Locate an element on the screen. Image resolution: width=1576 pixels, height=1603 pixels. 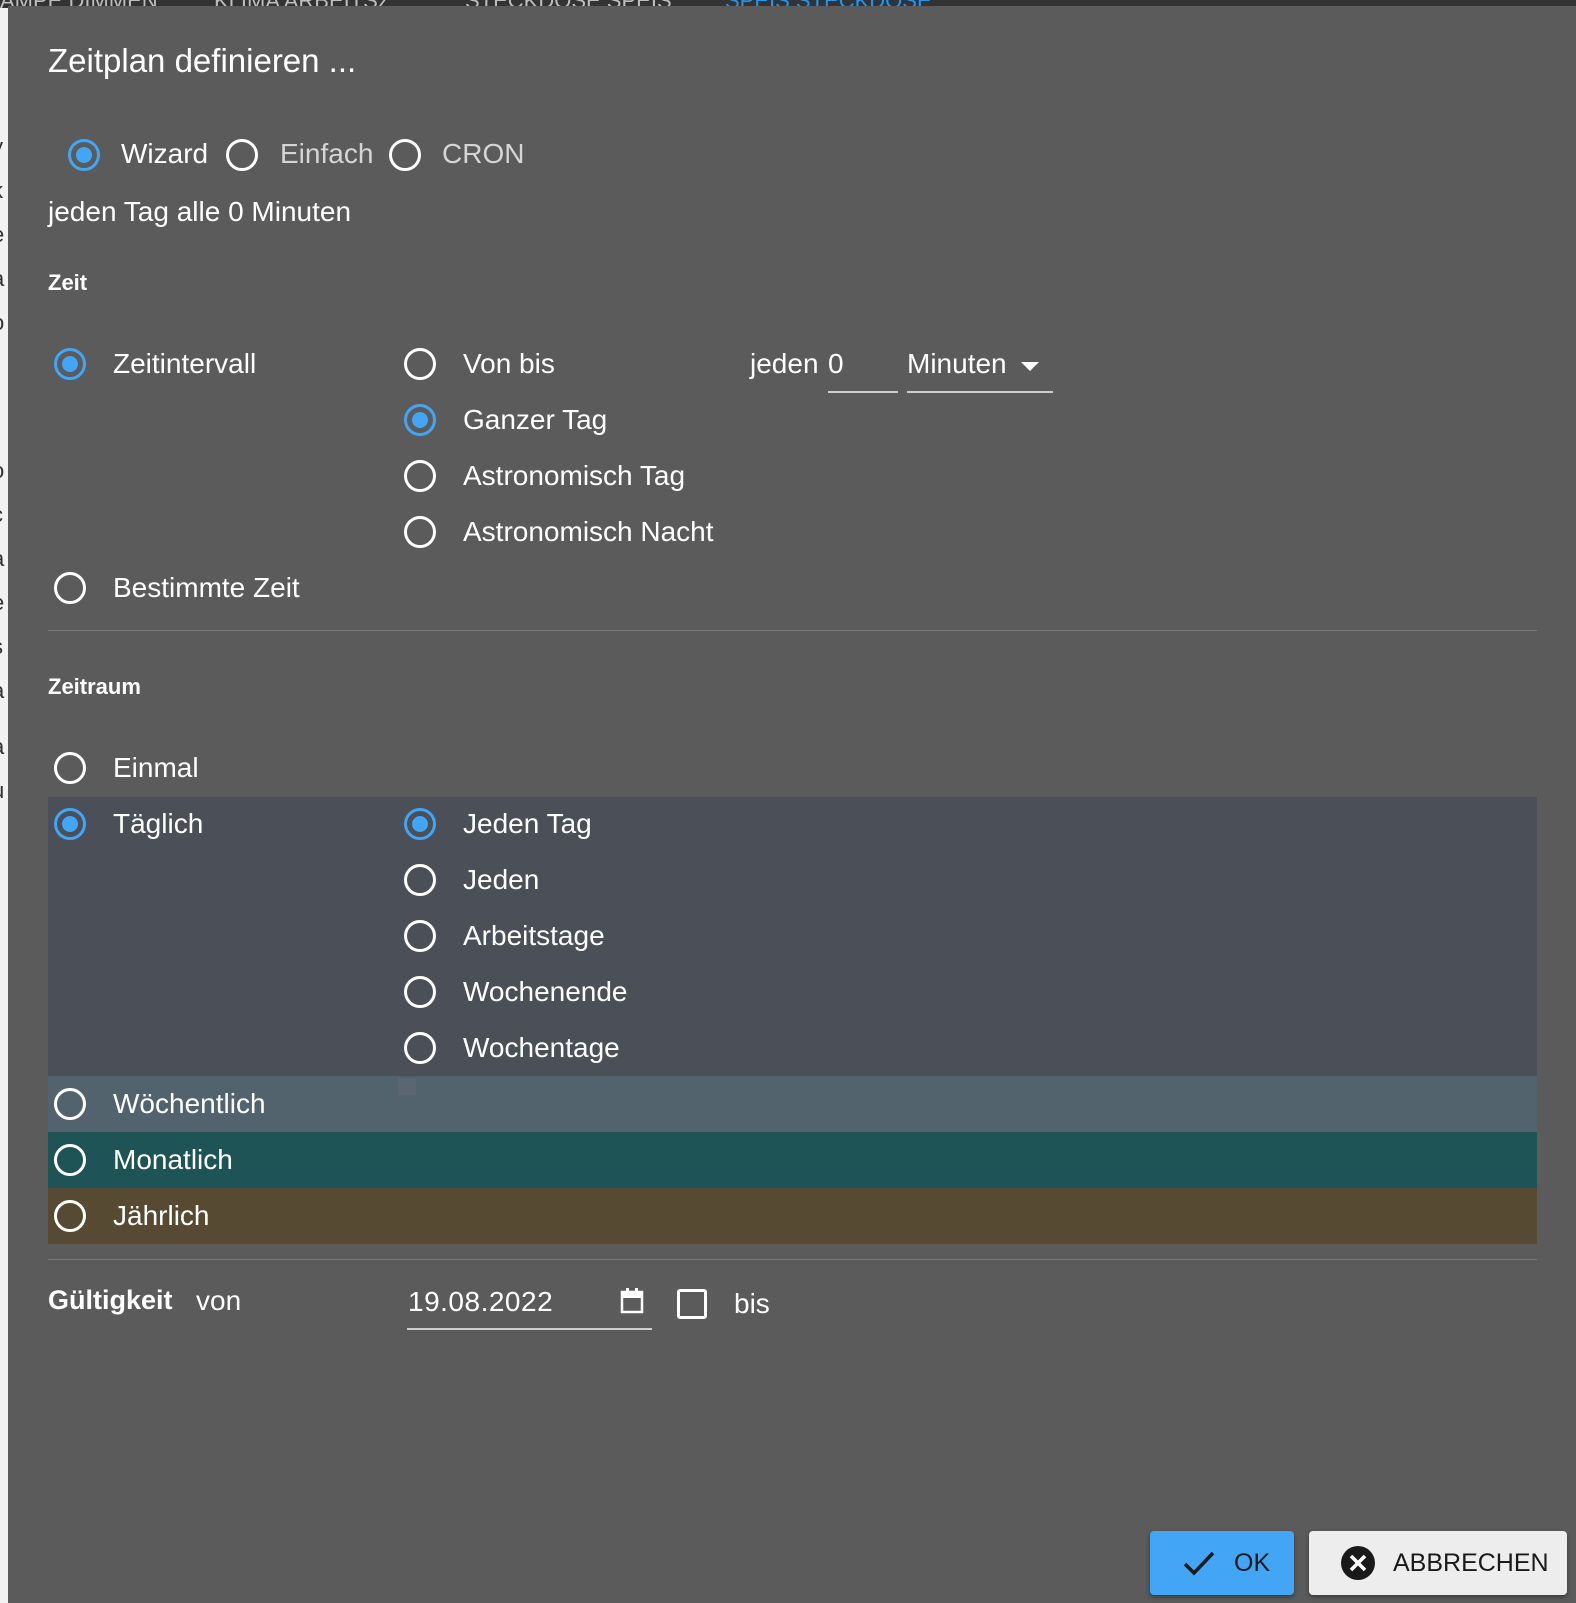
label-taeglich: Täglich is located at coordinates (158, 823).